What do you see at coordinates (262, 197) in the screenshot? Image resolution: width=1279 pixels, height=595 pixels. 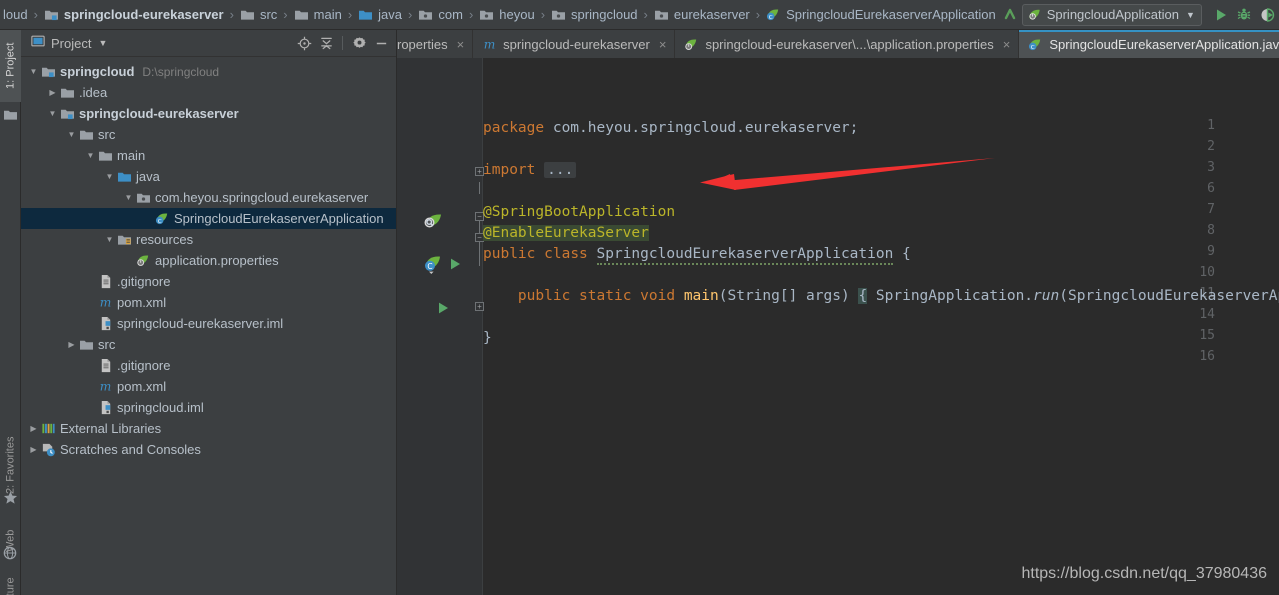 I see `tree-item-label: com.heyou.springcloud.eurekaserver` at bounding box center [262, 197].